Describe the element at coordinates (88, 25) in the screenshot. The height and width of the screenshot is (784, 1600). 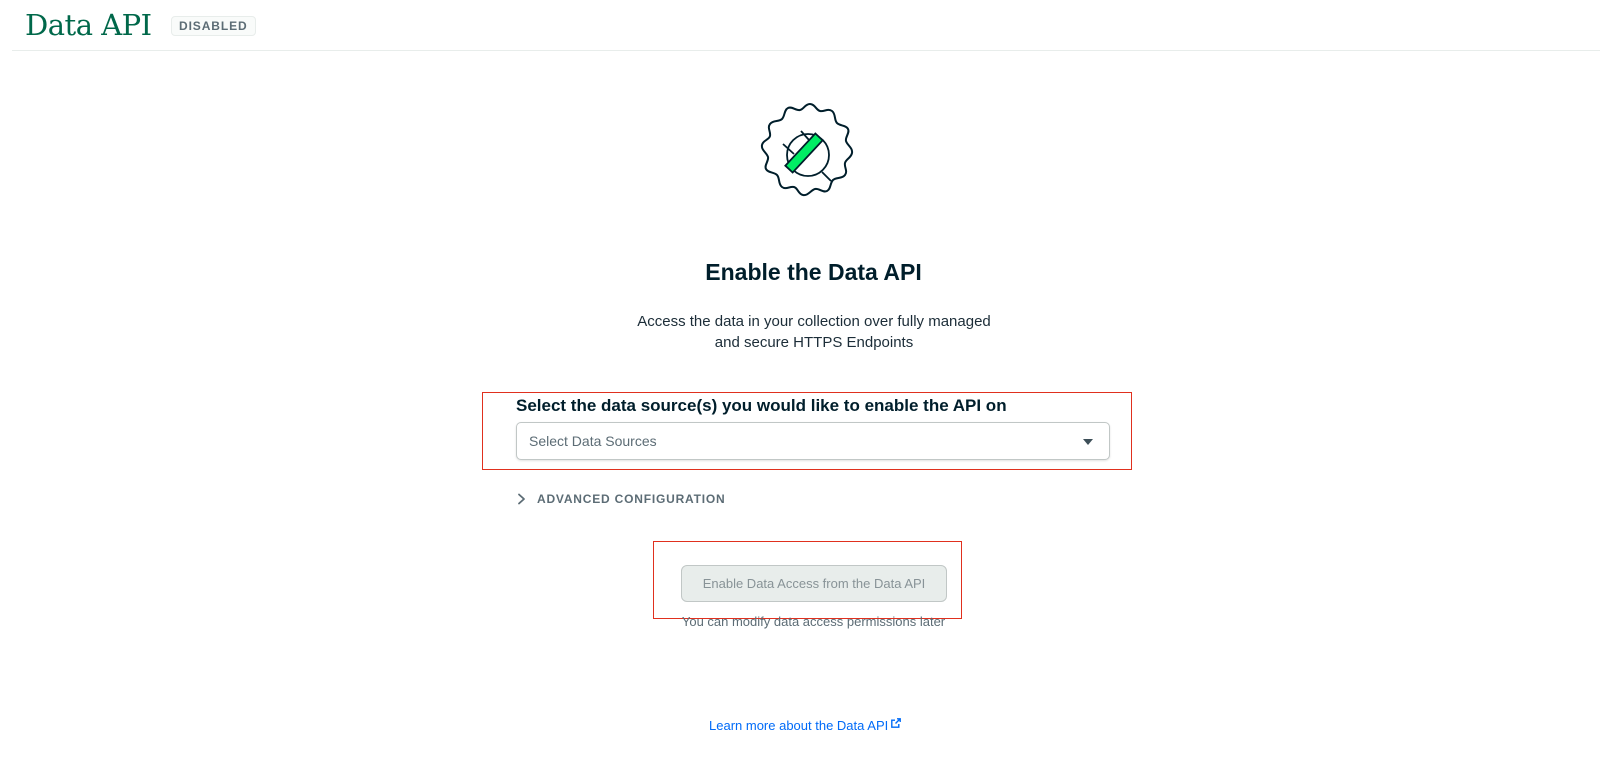
I see `page-title: Data API` at that location.